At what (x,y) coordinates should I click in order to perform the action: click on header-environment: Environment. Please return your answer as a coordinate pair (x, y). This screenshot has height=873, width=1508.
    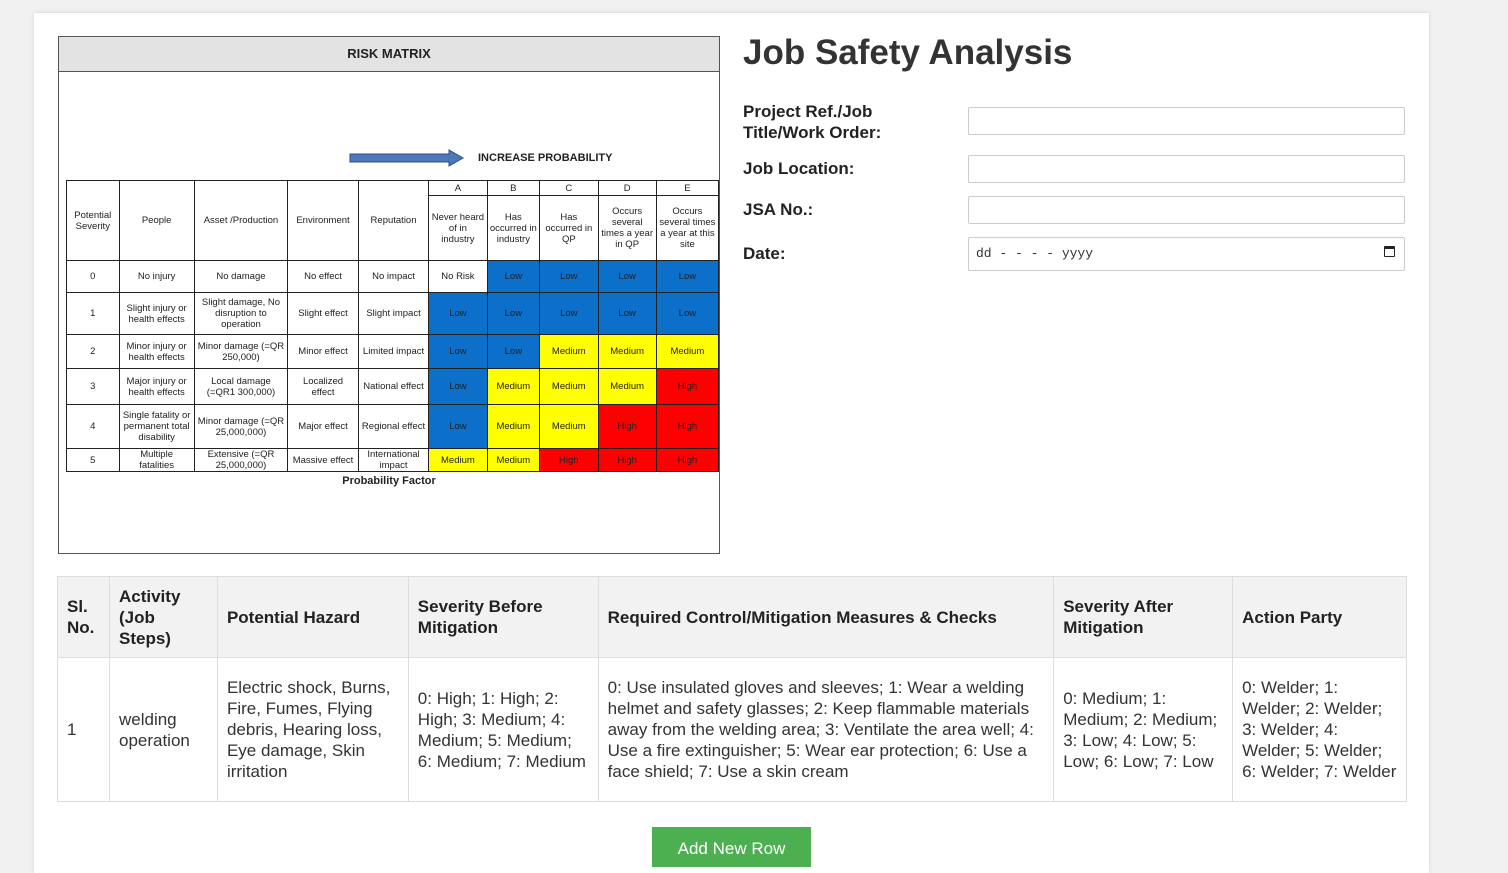
    Looking at the image, I should click on (323, 220).